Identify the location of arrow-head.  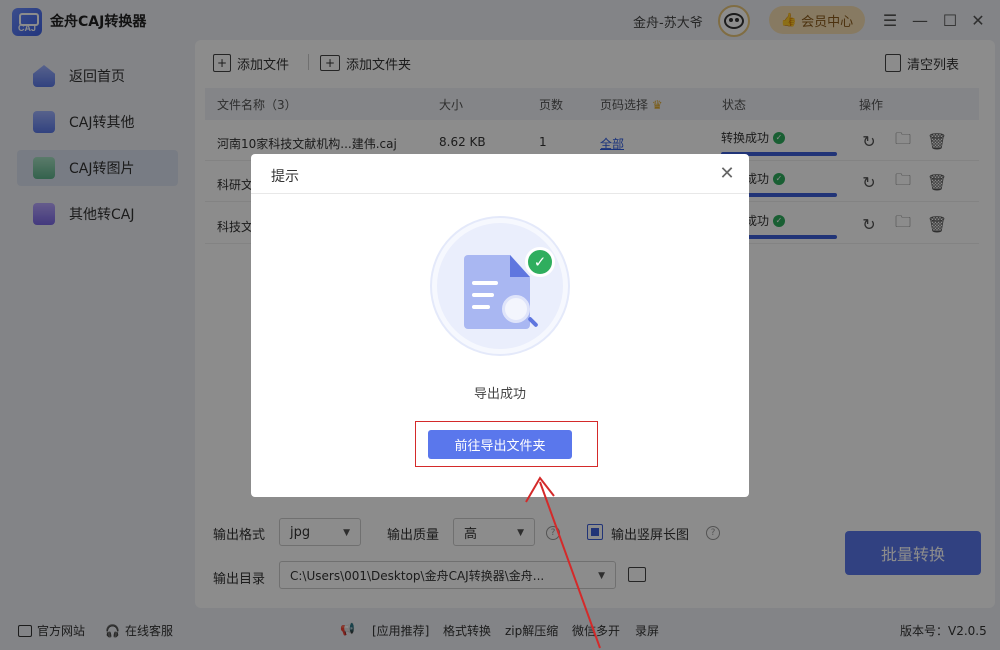
(540, 489).